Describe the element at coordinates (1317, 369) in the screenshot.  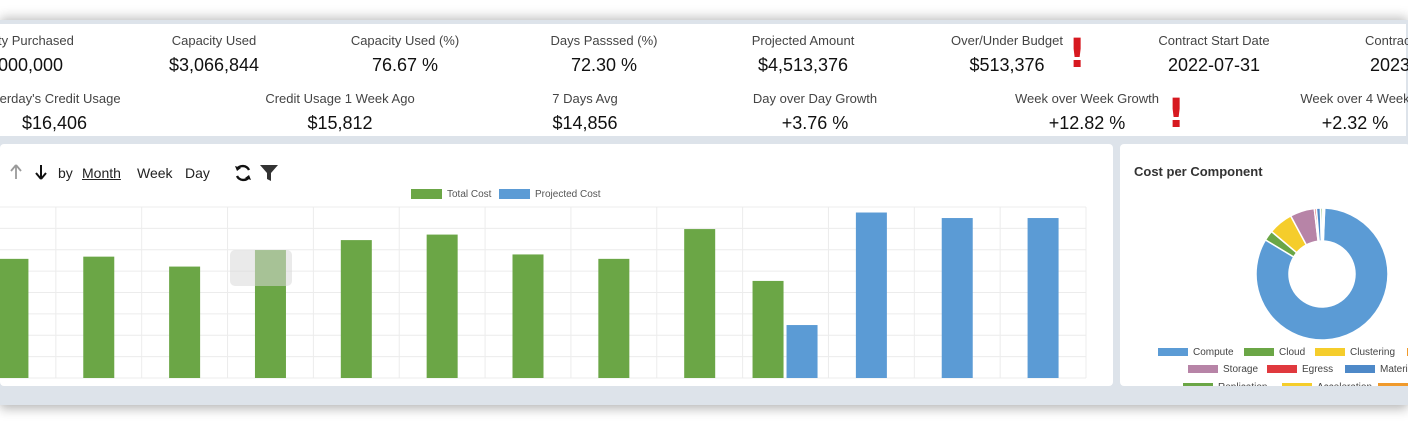
I see `donut-legend-label: Egress` at that location.